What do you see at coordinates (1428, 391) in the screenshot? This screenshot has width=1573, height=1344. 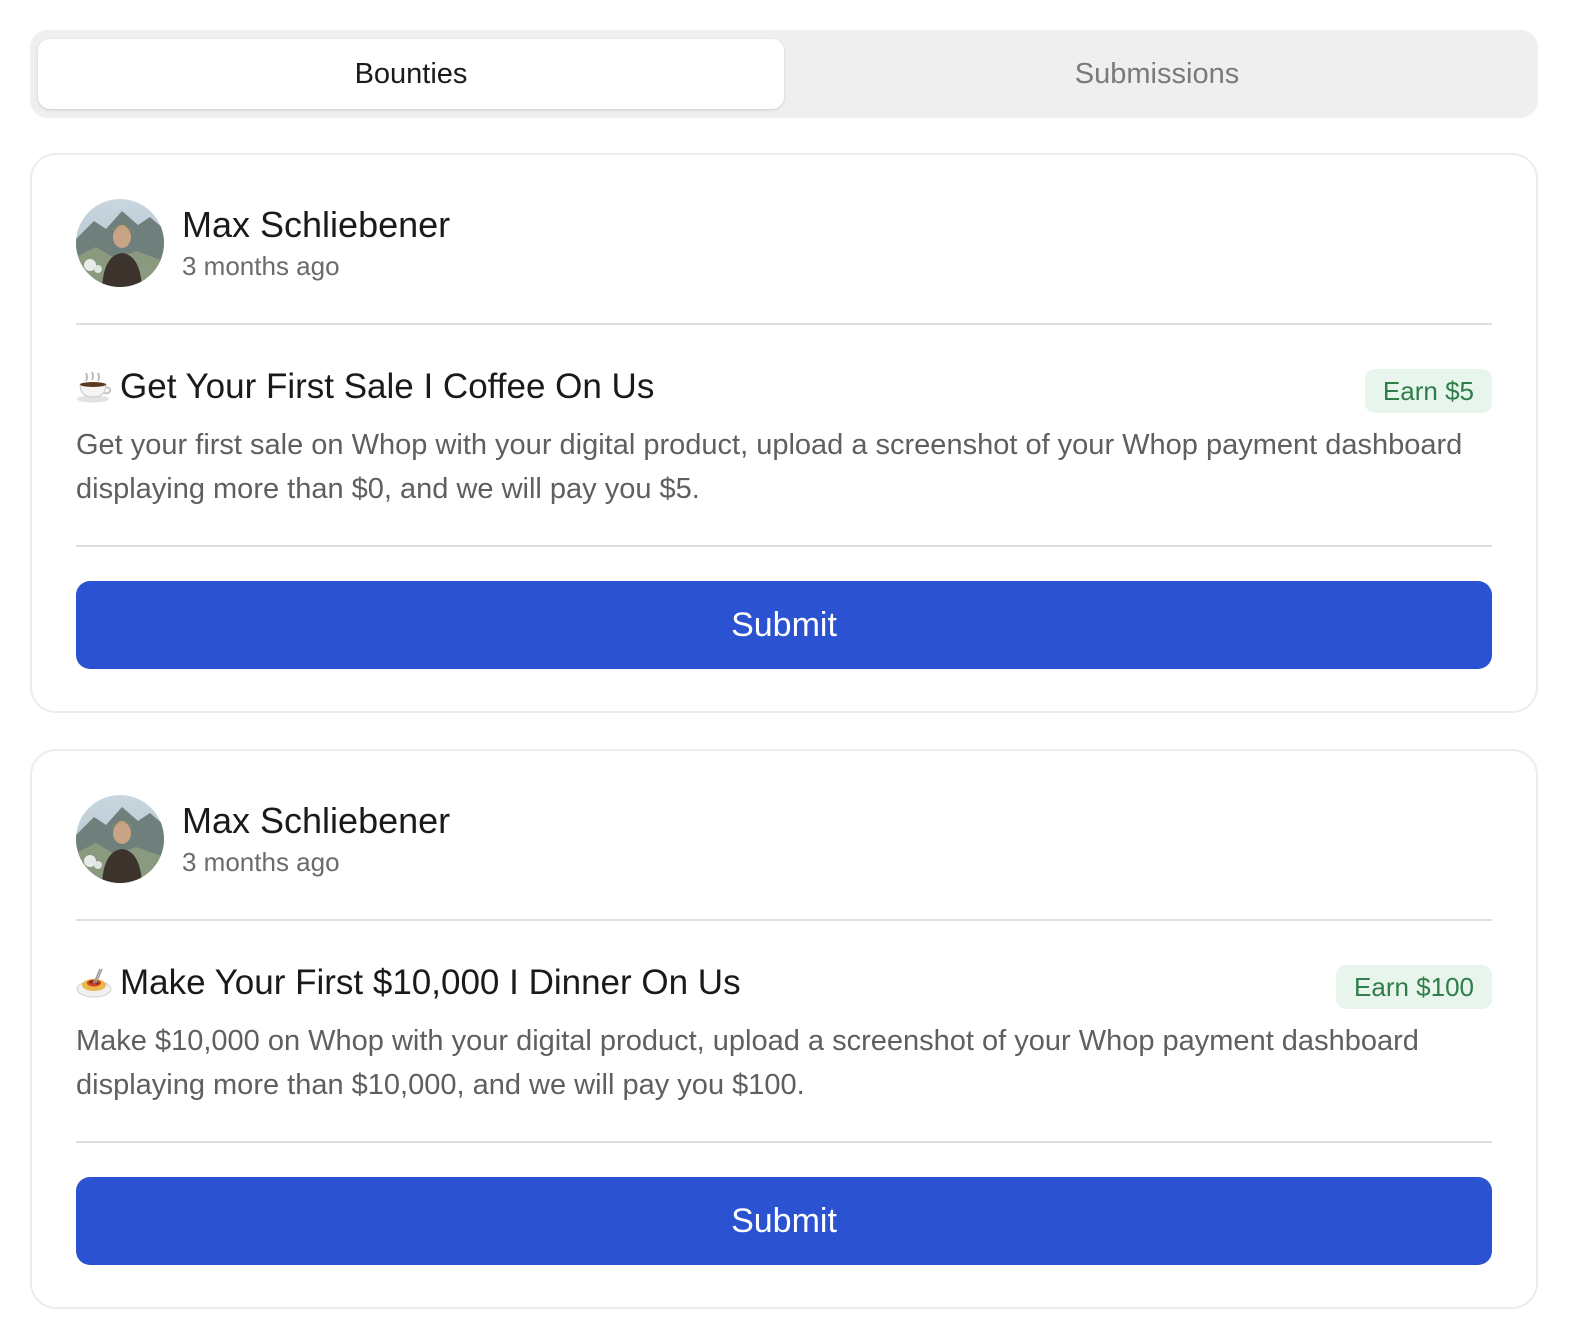 I see `reward-badge: Earn $5` at bounding box center [1428, 391].